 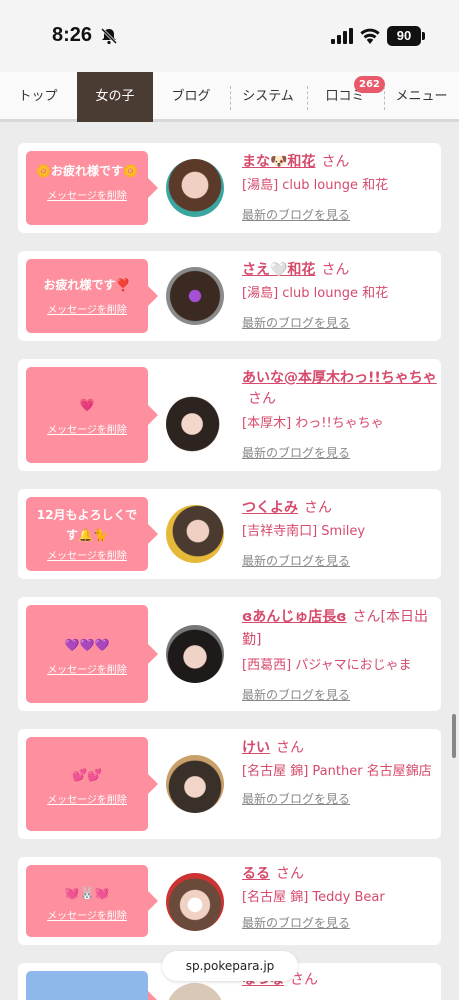 I want to click on bell-slash-icon, so click(x=109, y=36).